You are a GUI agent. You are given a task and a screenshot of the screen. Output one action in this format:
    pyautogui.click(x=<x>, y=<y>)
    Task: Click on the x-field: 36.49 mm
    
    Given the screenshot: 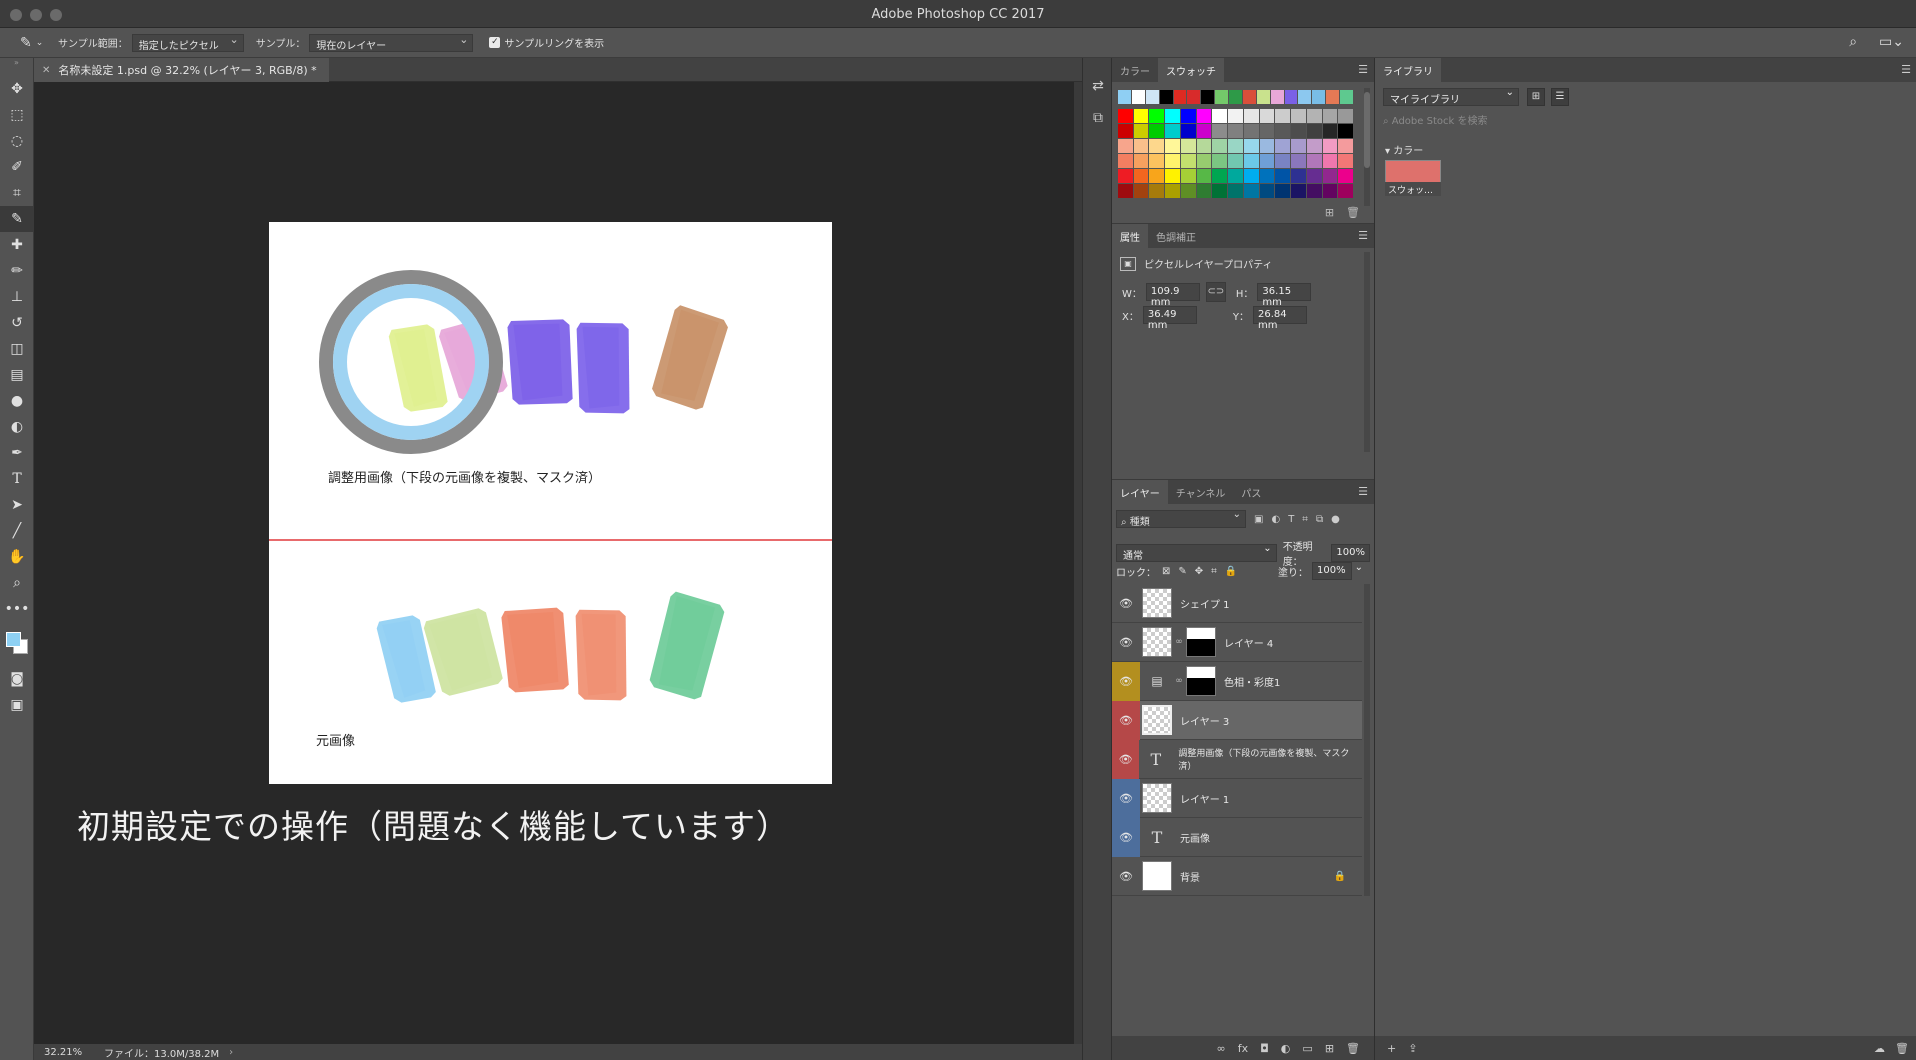 What is the action you would take?
    pyautogui.click(x=1169, y=318)
    